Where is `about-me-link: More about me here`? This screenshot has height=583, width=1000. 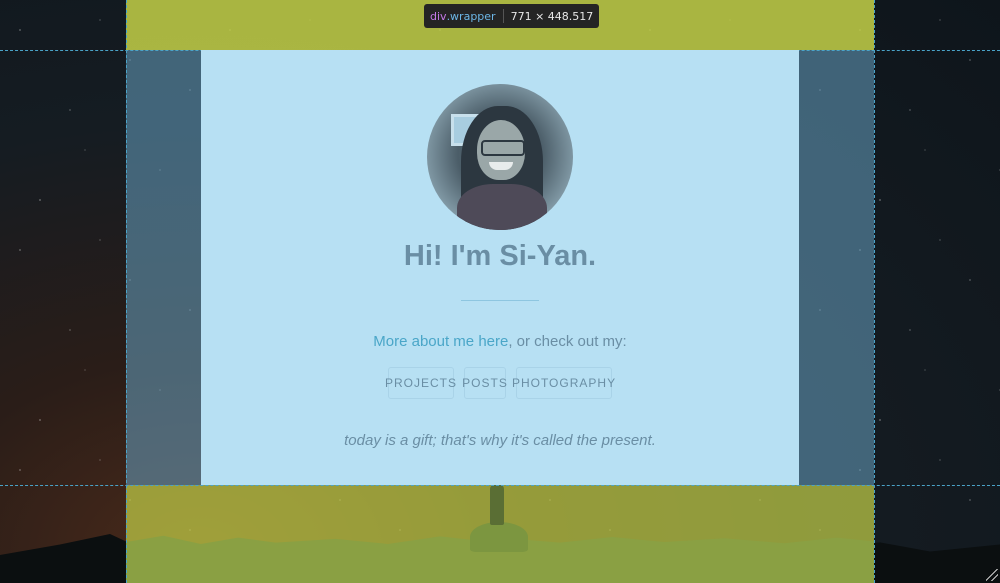
about-me-link: More about me here is located at coordinates (440, 341).